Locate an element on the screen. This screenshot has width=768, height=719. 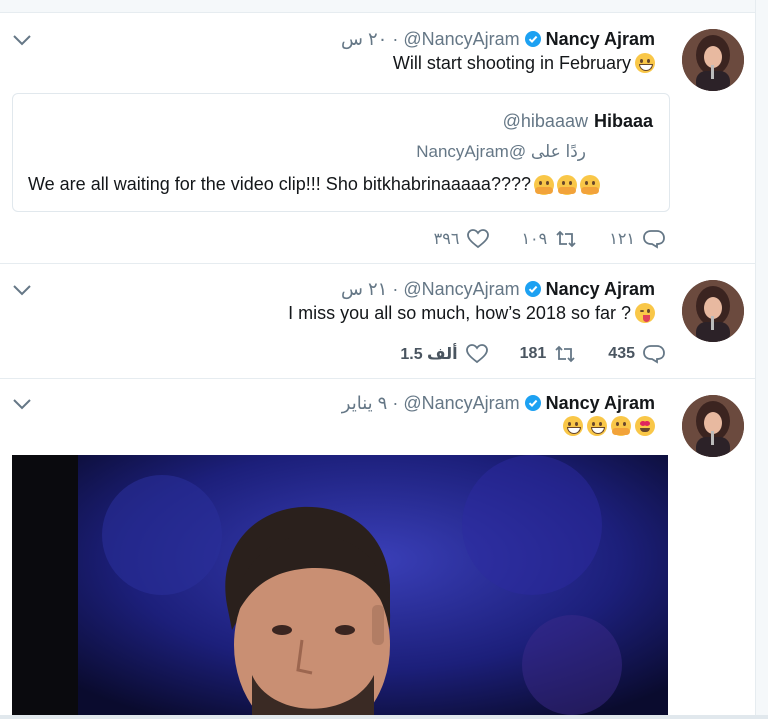
tweet-time: ٩ يناير is located at coordinates (365, 403).